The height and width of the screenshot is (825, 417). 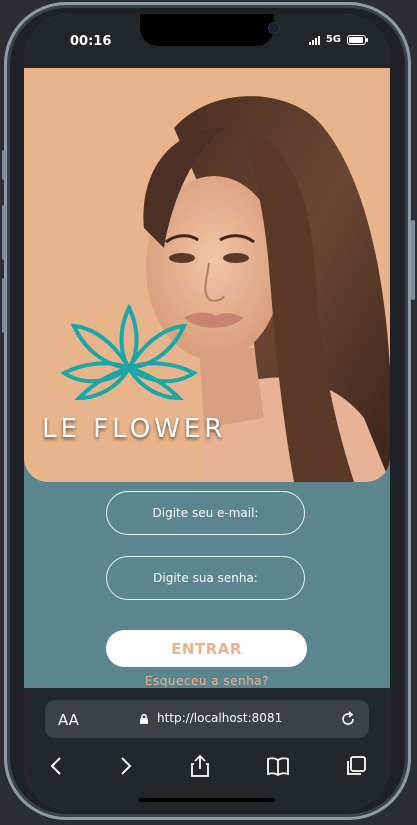 I want to click on status-time: 00:16, so click(x=91, y=41).